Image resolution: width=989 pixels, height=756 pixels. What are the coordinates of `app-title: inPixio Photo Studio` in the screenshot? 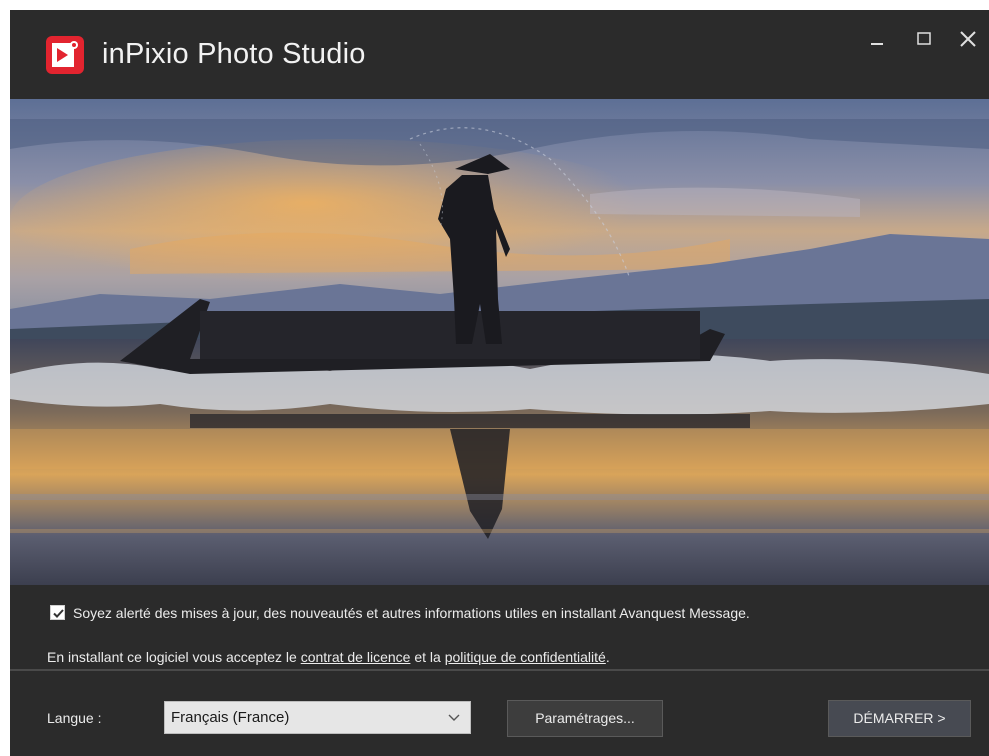 It's located at (234, 54).